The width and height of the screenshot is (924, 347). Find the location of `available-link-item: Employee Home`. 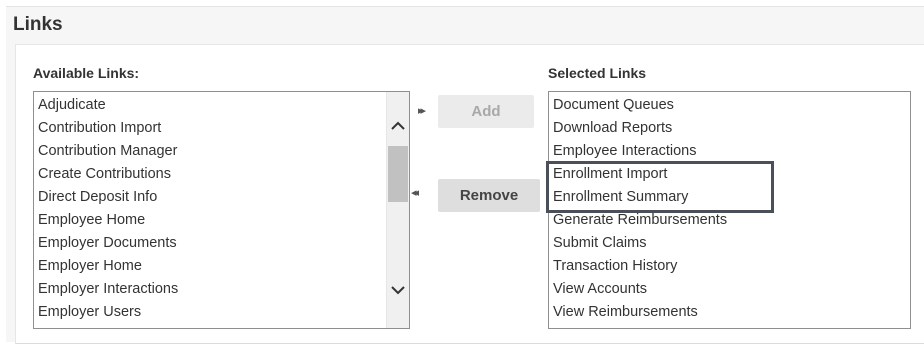

available-link-item: Employee Home is located at coordinates (221, 220).